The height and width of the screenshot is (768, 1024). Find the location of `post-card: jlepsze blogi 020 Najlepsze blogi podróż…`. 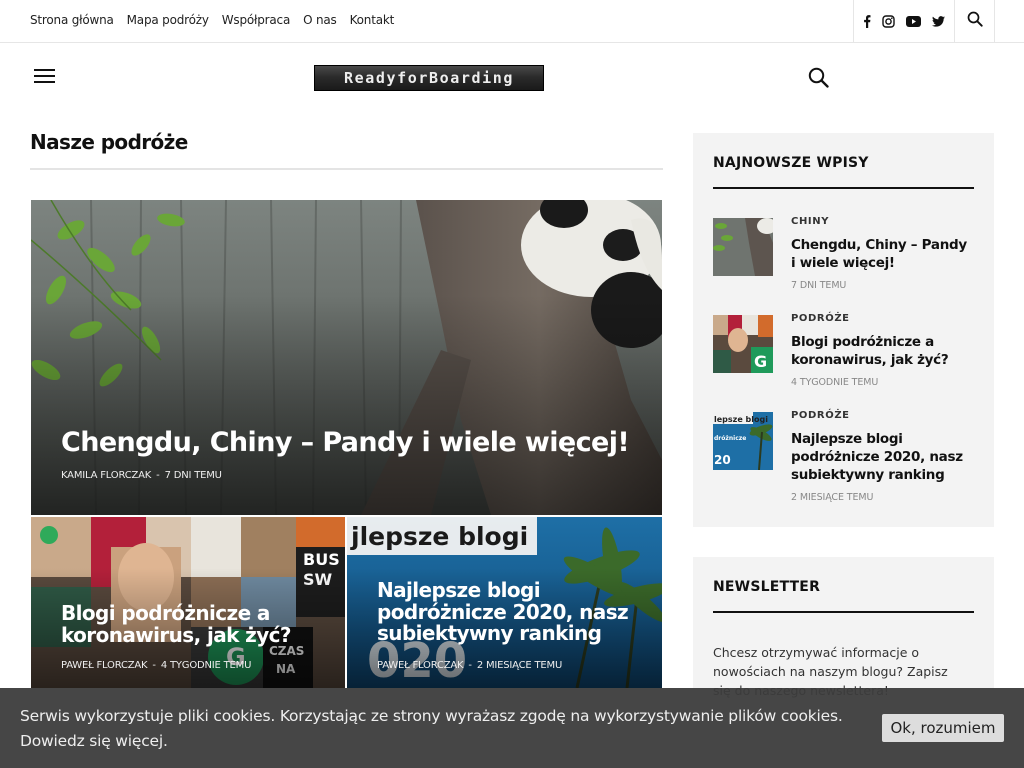

post-card: jlepsze blogi 020 Najlepsze blogi podróż… is located at coordinates (504, 602).